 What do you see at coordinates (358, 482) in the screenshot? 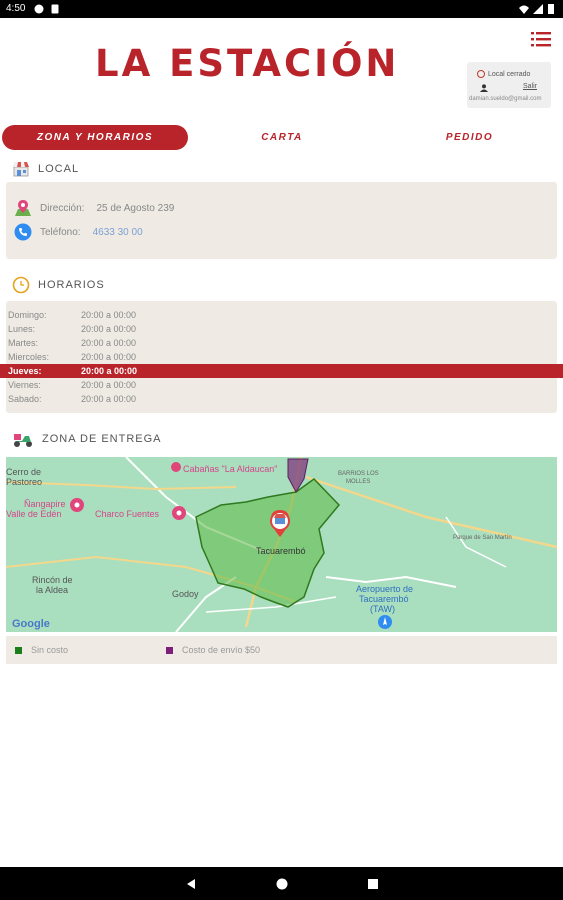
I see `map-label-barrios-2: MOLLES` at bounding box center [358, 482].